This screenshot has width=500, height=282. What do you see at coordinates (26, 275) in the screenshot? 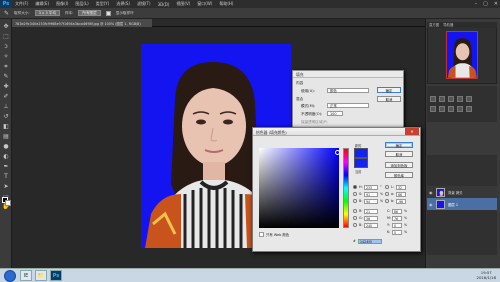
I see `taskbar-ie: IE` at bounding box center [26, 275].